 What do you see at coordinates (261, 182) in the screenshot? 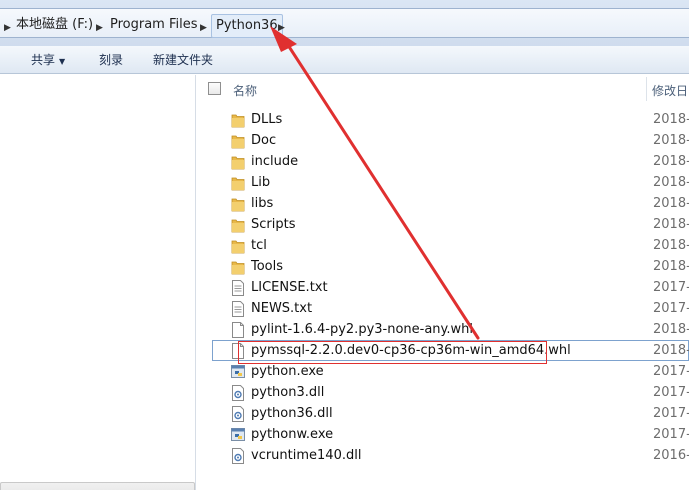
I see `file-name: Lib` at bounding box center [261, 182].